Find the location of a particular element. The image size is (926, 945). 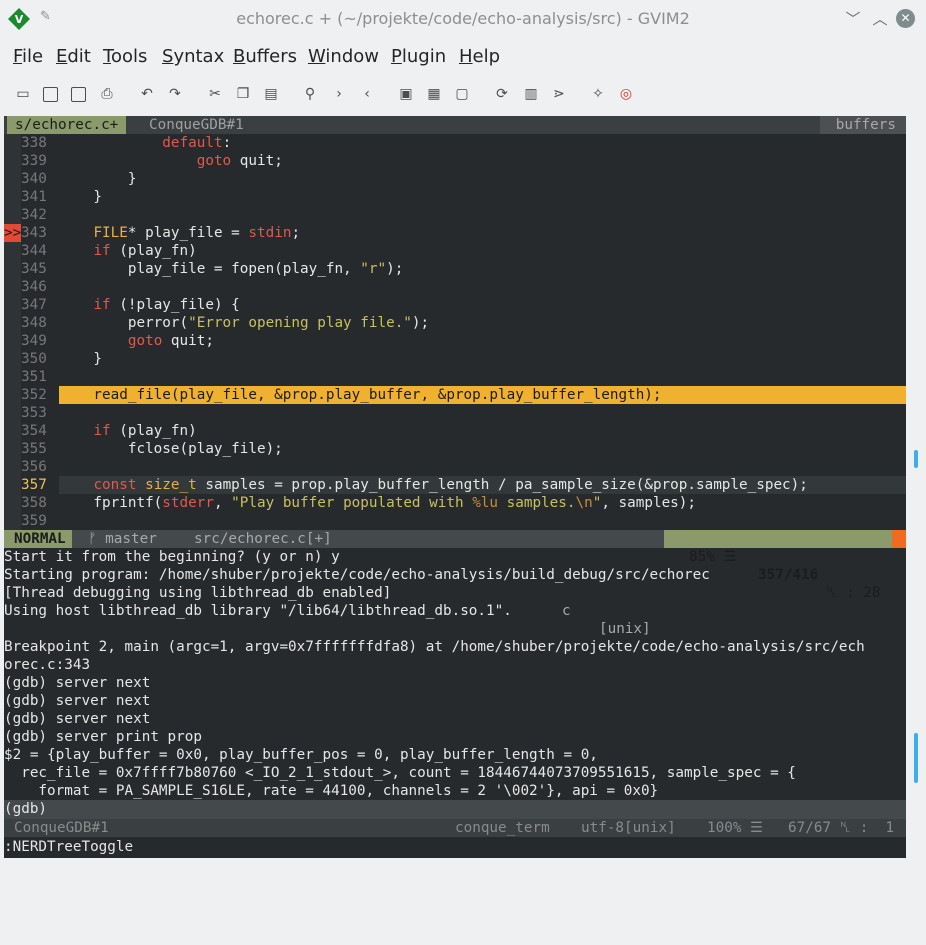

save-all-icon is located at coordinates (78, 94).